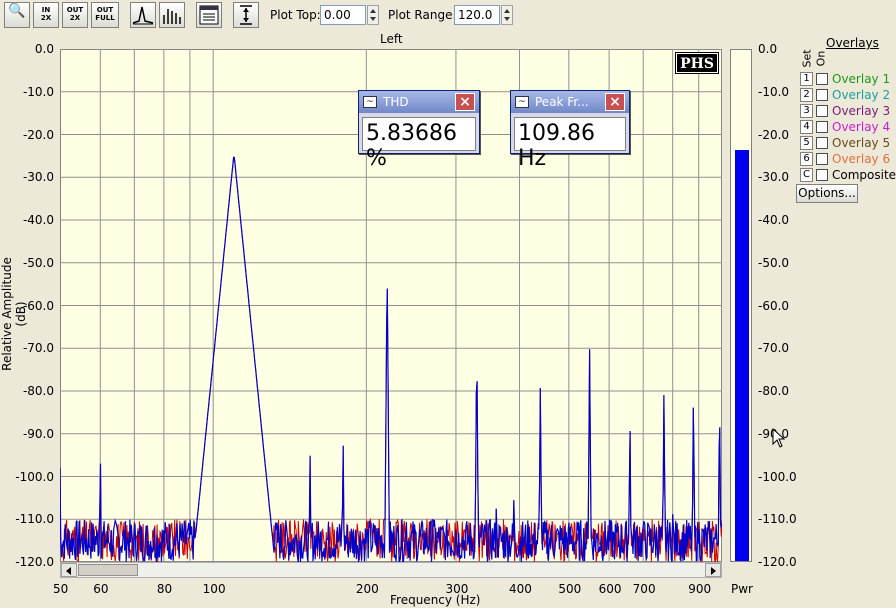 This screenshot has height=608, width=896. I want to click on thd-readout-title: THD, so click(396, 102).